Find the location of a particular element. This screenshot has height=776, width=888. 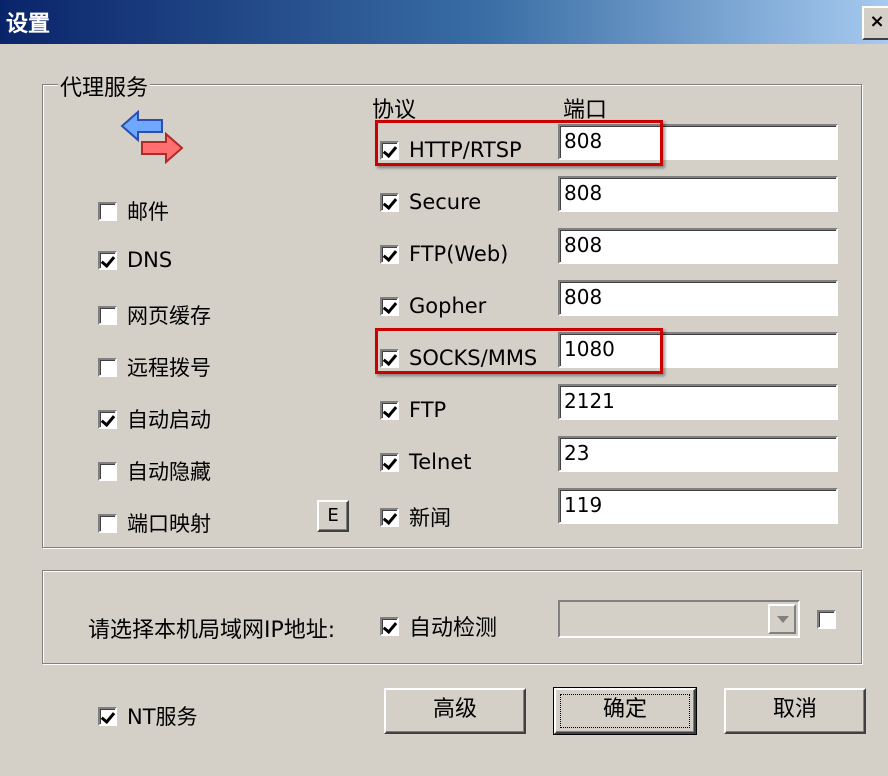

protocol-checkbox: 新闻 is located at coordinates (415, 517).